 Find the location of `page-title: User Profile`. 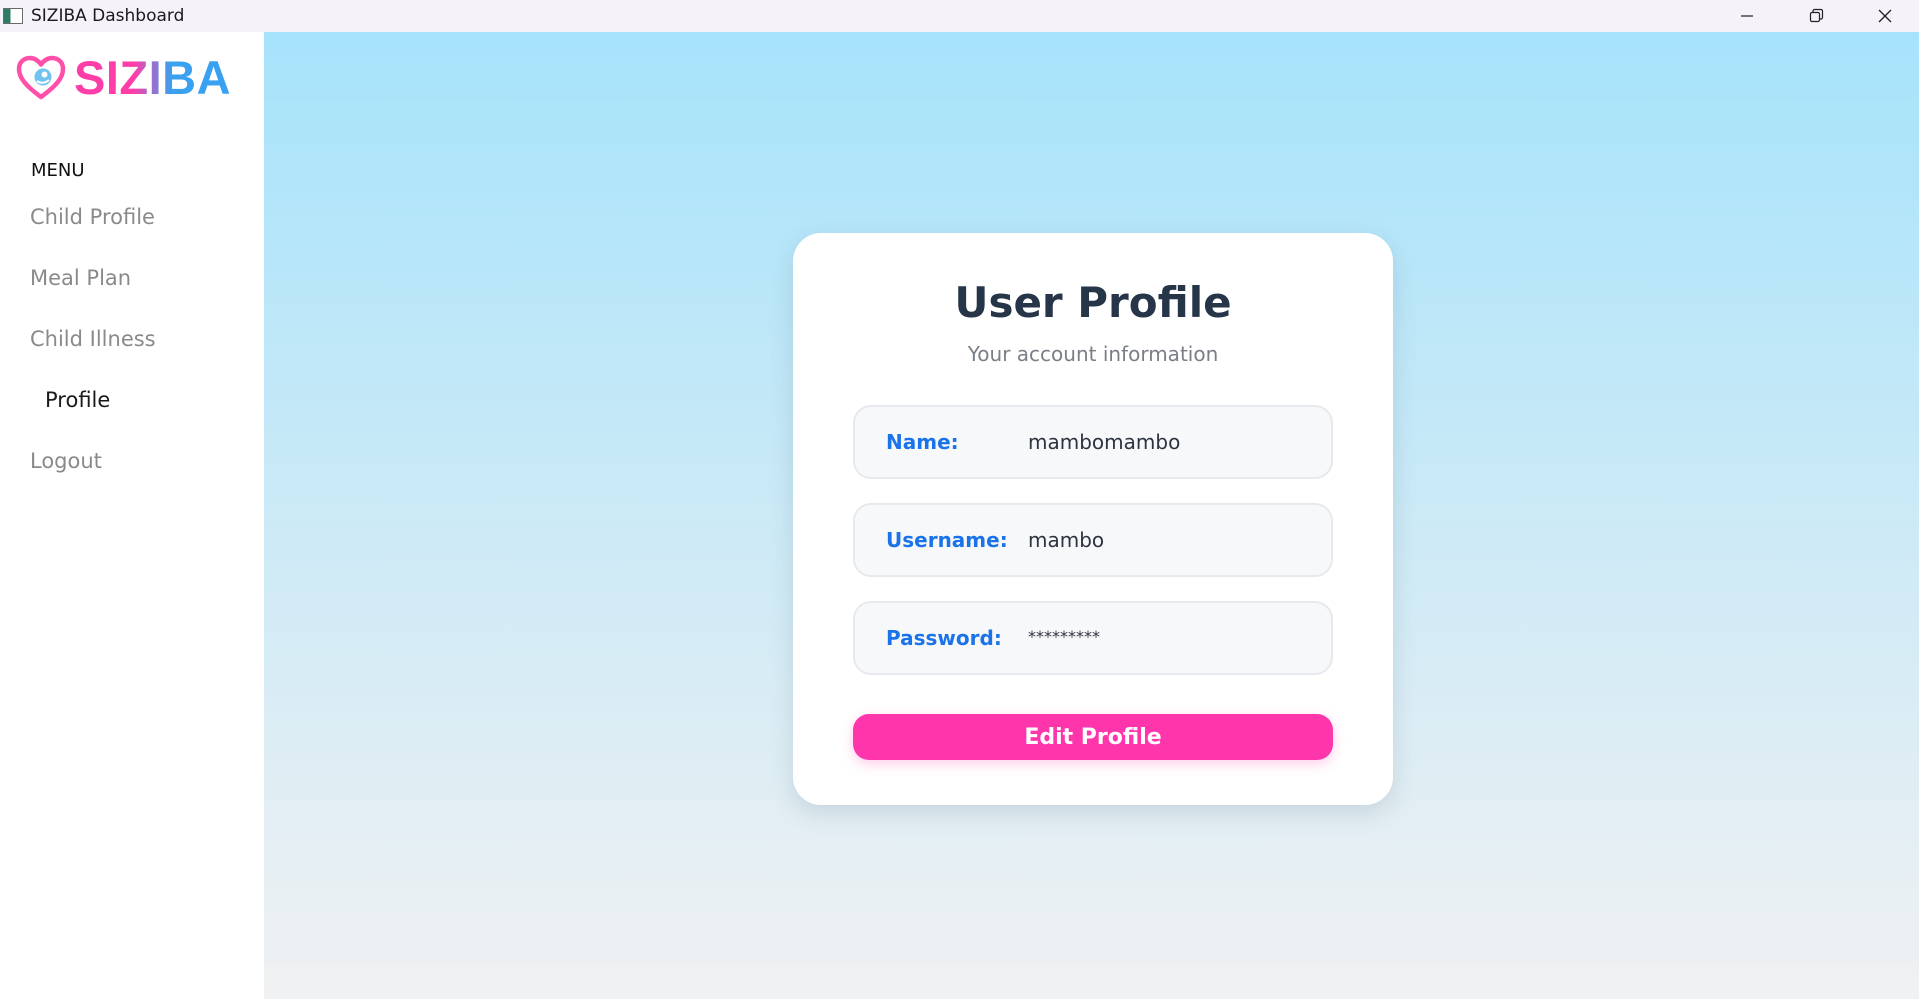

page-title: User Profile is located at coordinates (1093, 302).